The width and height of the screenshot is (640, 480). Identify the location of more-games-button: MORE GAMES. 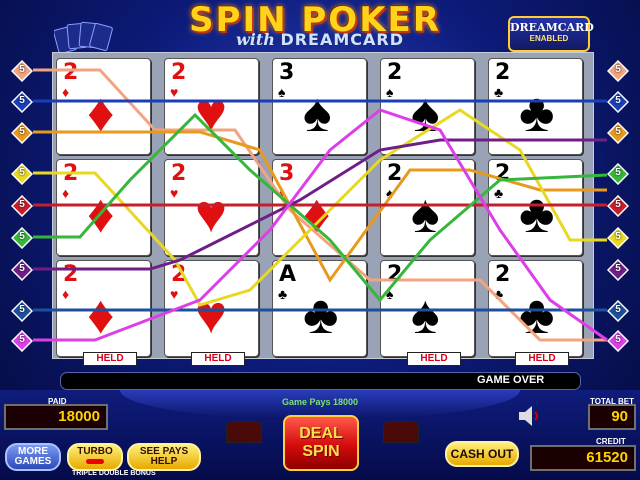
(33, 457).